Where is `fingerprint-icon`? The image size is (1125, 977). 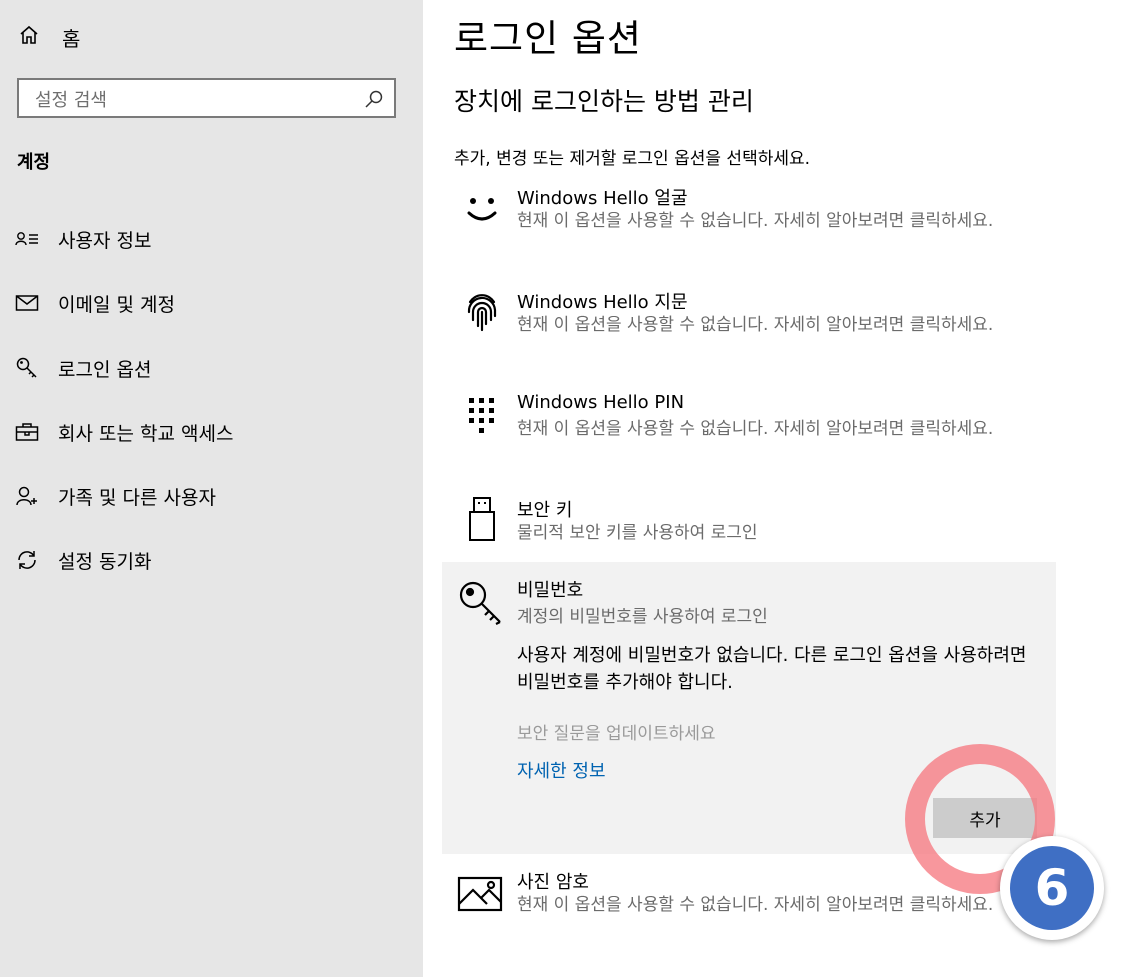
fingerprint-icon is located at coordinates (482, 312).